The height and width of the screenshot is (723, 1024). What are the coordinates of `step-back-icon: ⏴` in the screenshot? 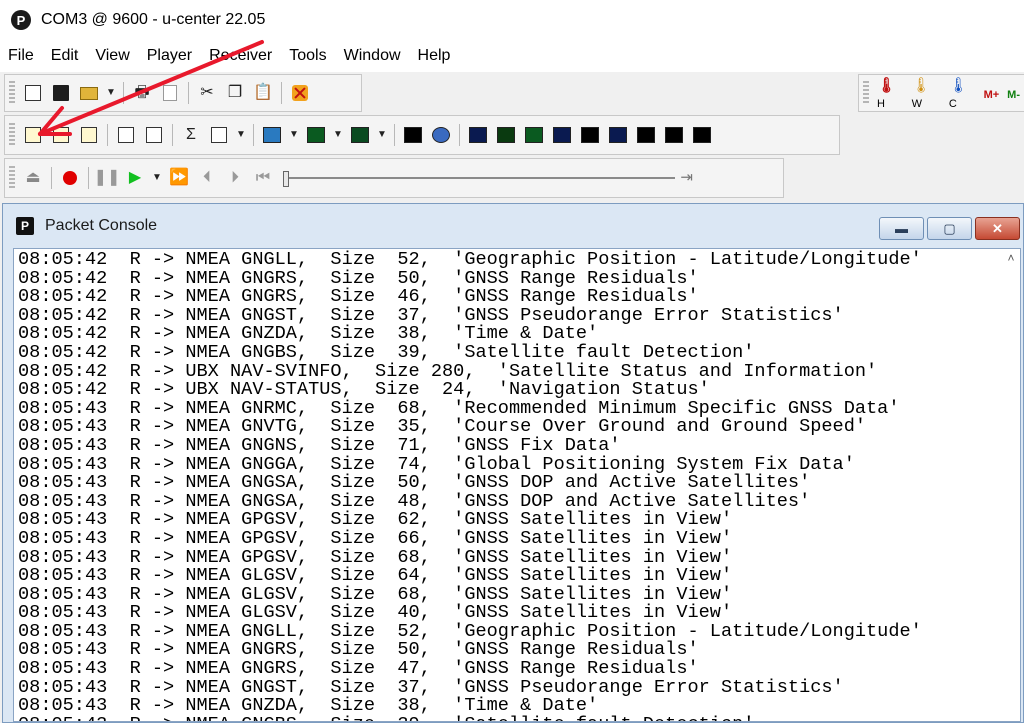 It's located at (207, 178).